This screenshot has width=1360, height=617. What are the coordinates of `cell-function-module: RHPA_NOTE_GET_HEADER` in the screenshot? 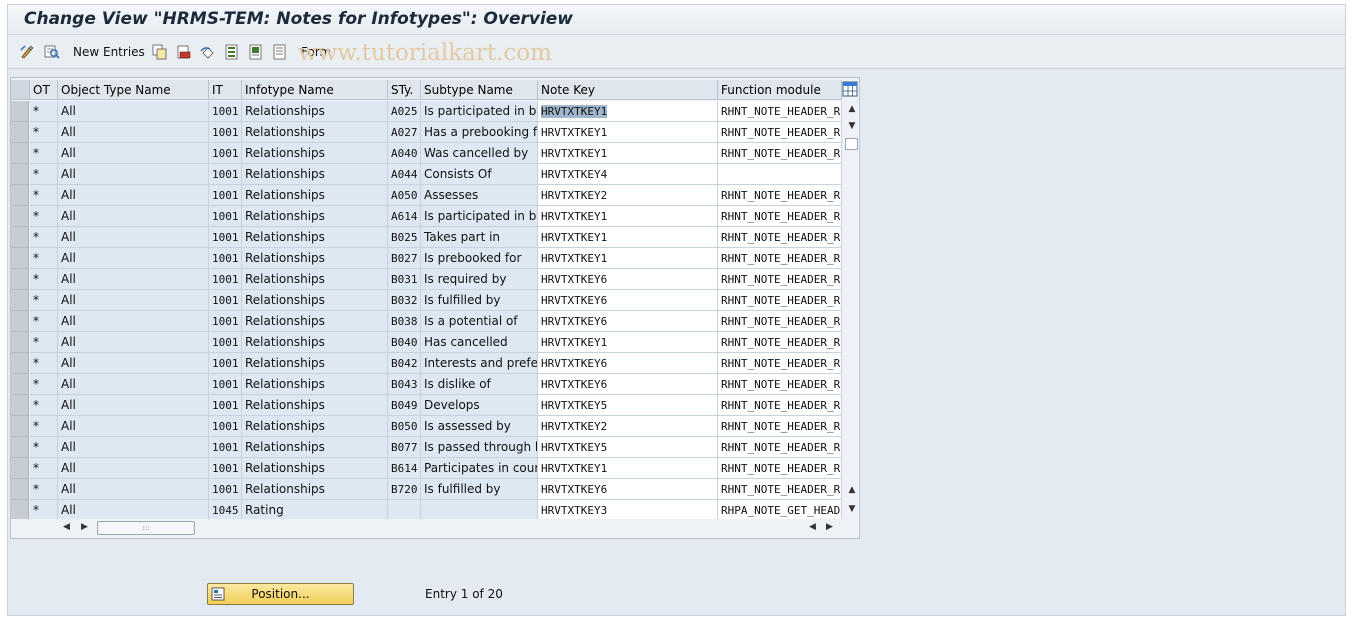 It's located at (780, 509).